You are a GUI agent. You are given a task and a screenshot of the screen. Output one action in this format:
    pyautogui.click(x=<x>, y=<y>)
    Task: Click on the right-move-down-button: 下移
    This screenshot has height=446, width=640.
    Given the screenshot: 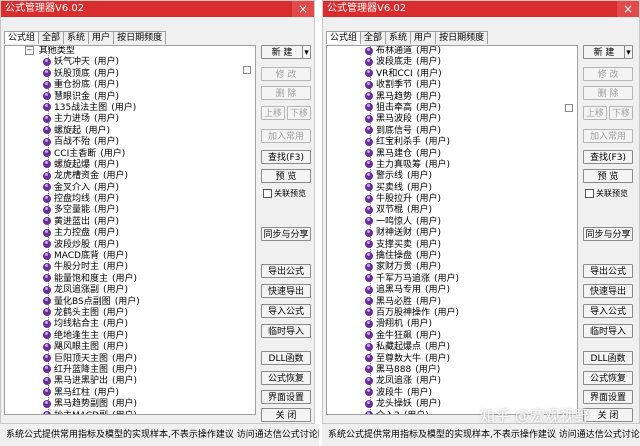 What is the action you would take?
    pyautogui.click(x=621, y=113)
    